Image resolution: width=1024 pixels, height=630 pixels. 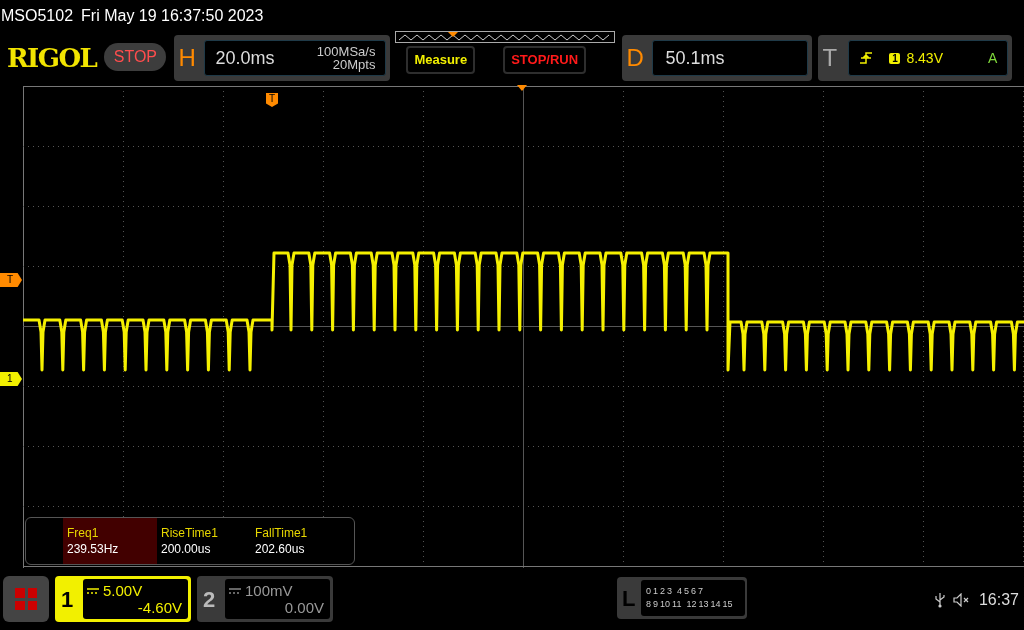 What do you see at coordinates (694, 591) in the screenshot?
I see `logic-channel-number: 6` at bounding box center [694, 591].